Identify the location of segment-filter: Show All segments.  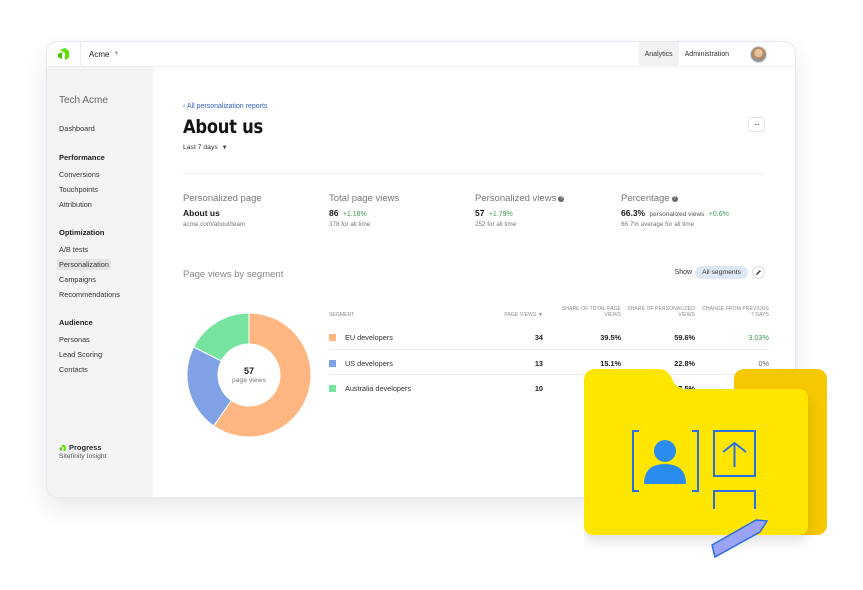
(720, 272).